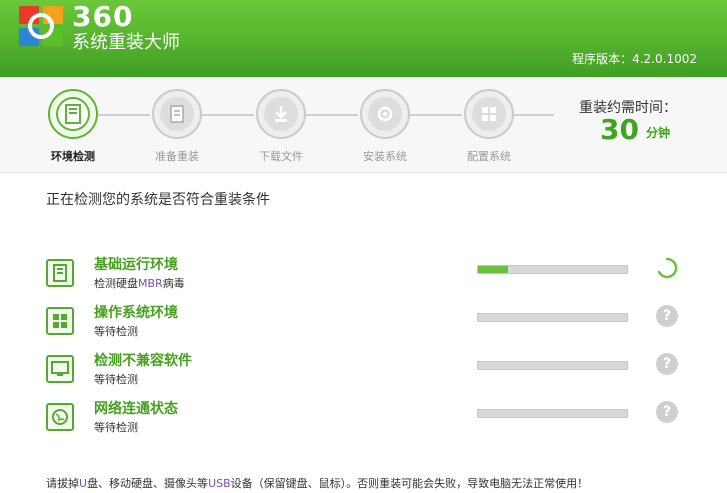 Image resolution: width=727 pixels, height=493 pixels. What do you see at coordinates (126, 42) in the screenshot?
I see `logo-name: 系统重装大师` at bounding box center [126, 42].